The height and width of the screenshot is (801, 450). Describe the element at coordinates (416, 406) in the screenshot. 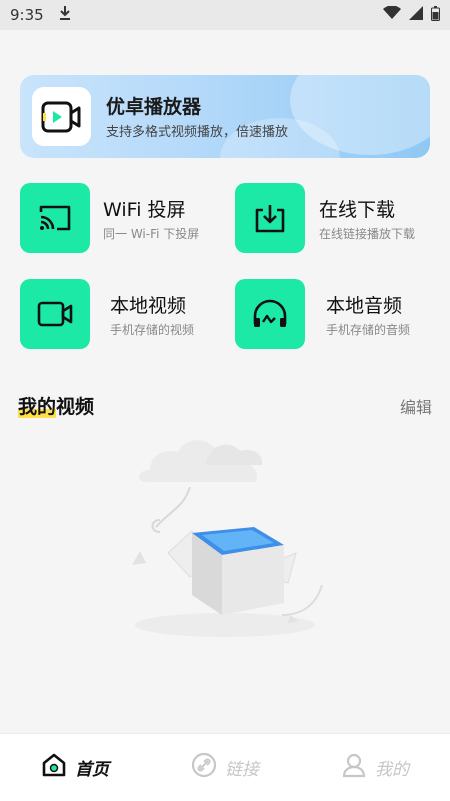

I see `edit-button: 编辑` at that location.